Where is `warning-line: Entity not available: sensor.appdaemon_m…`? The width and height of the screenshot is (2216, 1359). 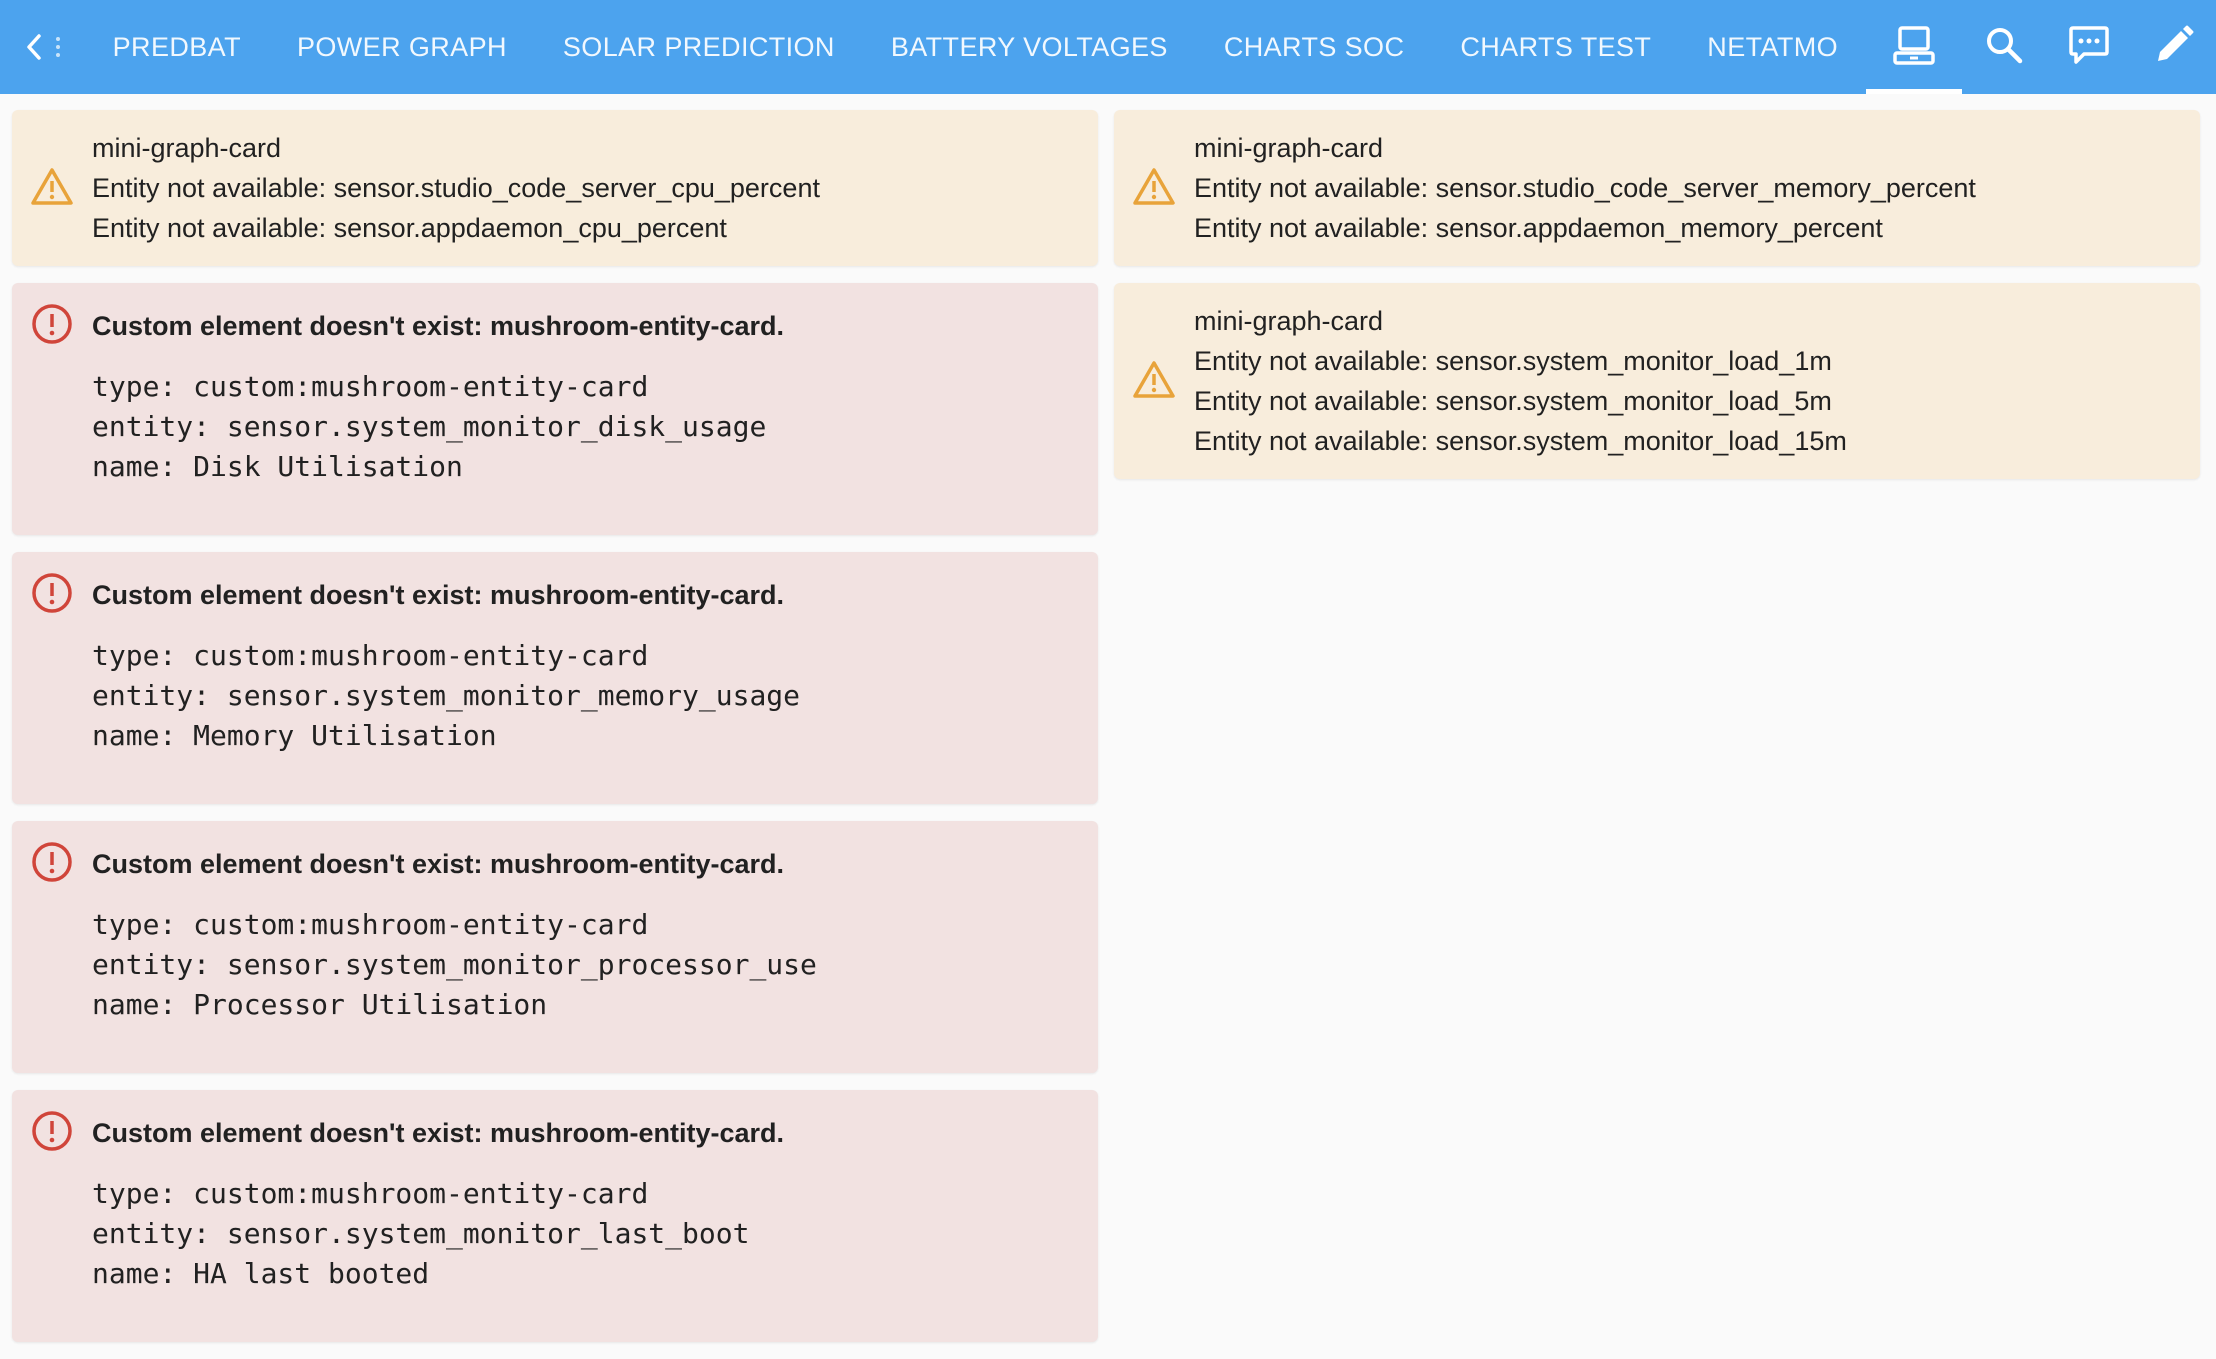 warning-line: Entity not available: sensor.appdaemon_m… is located at coordinates (1538, 228).